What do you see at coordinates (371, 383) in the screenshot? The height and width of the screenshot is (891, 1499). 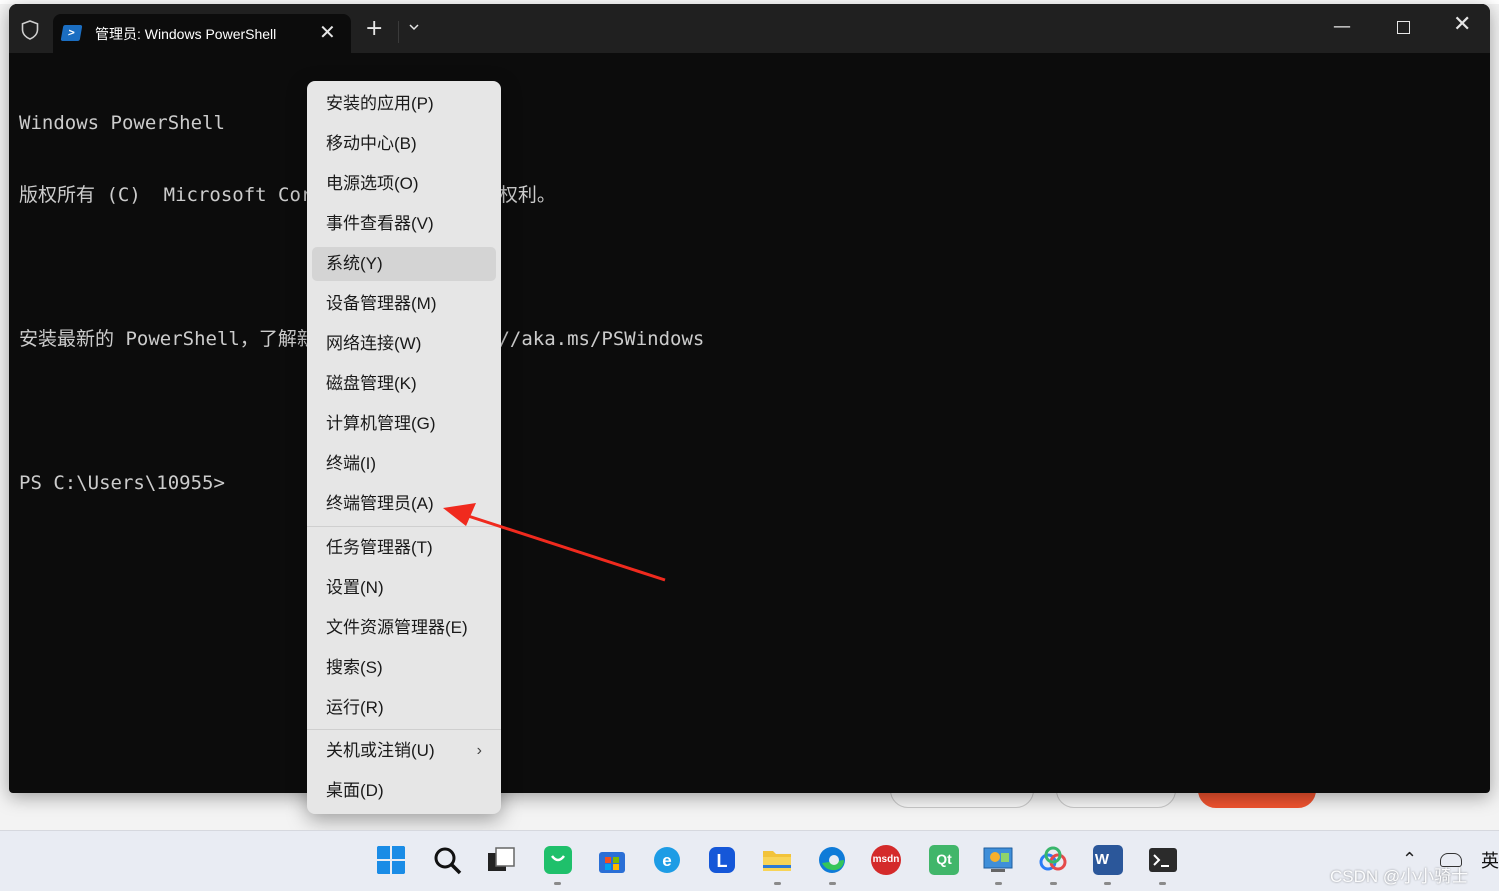 I see `menu-item-label: 磁盘管理(K)` at bounding box center [371, 383].